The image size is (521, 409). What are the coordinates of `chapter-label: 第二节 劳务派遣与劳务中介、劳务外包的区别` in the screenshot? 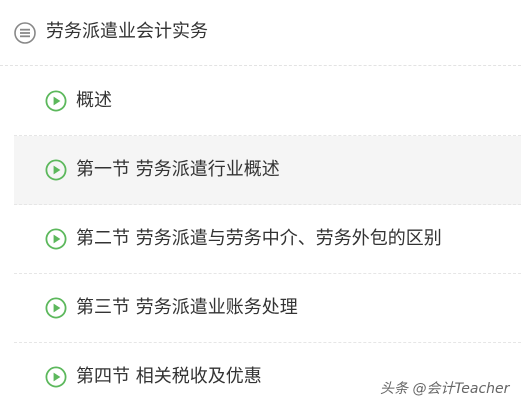 It's located at (259, 238).